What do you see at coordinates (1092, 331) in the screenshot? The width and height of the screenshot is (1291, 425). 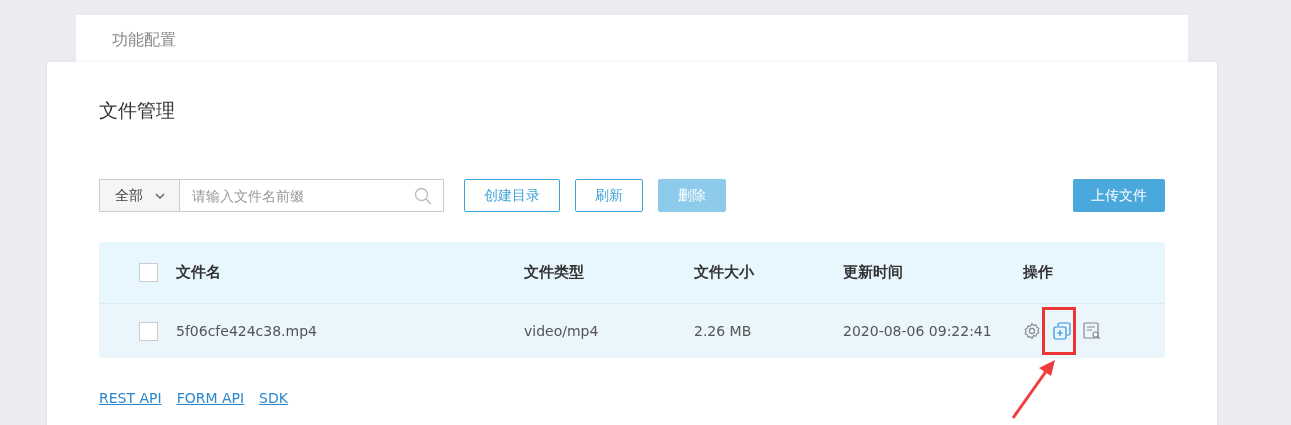 I see `preview-icon` at bounding box center [1092, 331].